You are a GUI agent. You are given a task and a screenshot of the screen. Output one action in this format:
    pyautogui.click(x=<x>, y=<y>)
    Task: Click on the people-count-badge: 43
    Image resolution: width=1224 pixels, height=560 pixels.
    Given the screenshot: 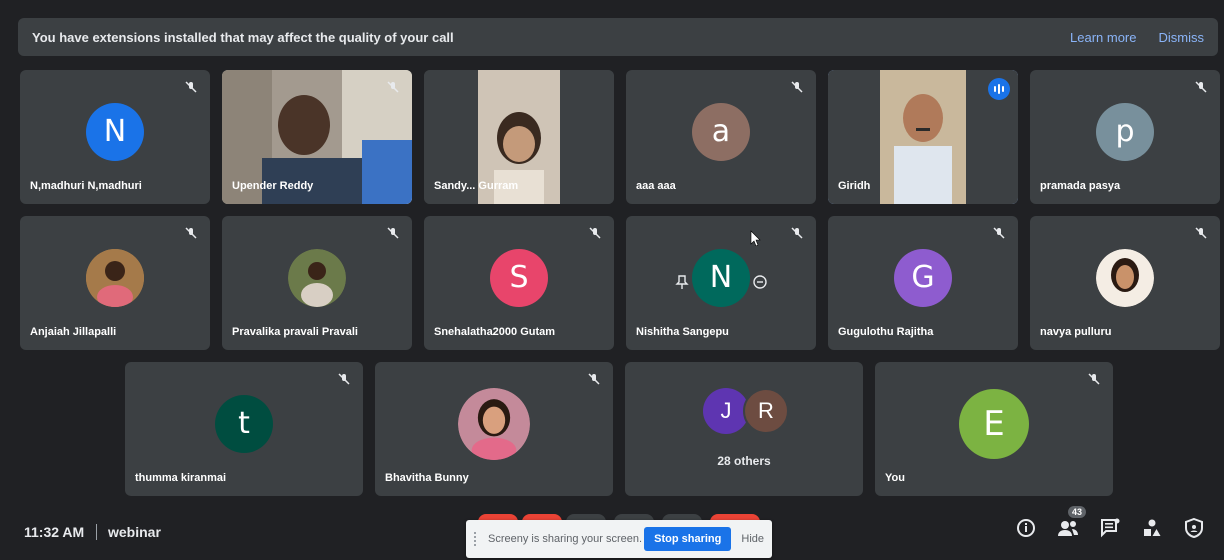 What is the action you would take?
    pyautogui.click(x=1076, y=512)
    